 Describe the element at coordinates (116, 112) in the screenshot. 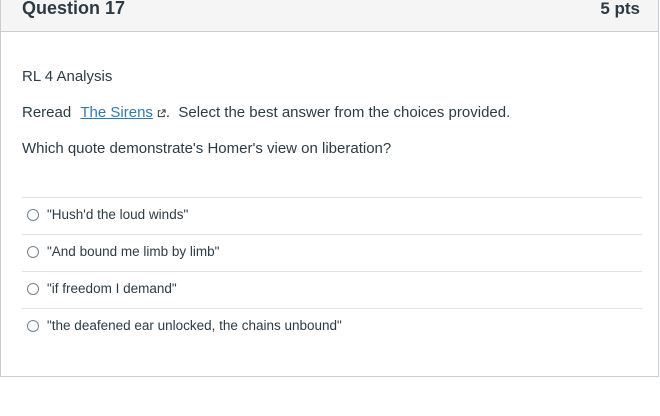

I see `the-sirens-link: The Sirens` at that location.